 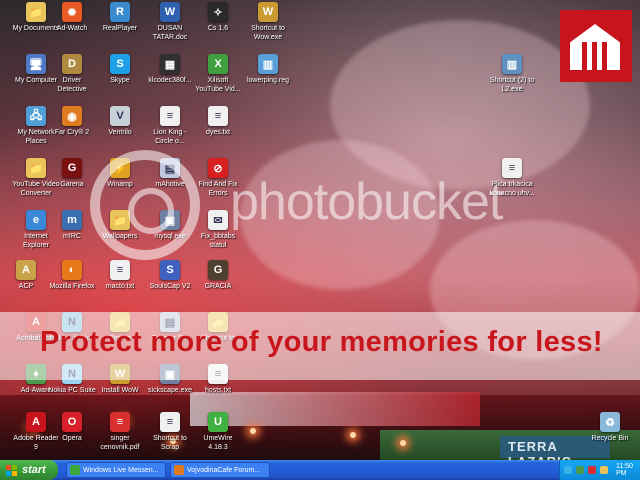 What do you see at coordinates (218, 443) in the screenshot?
I see `icon-label: UmeWire 4.18.3` at bounding box center [218, 443].